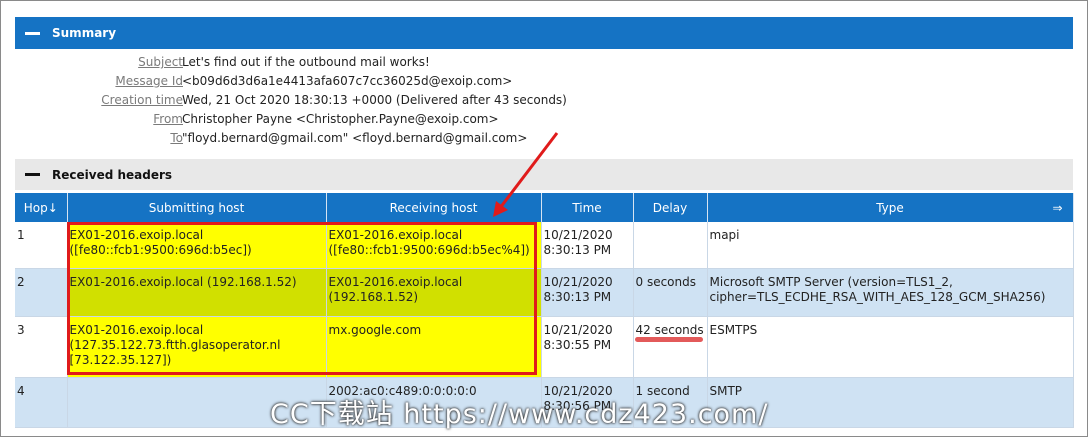 The width and height of the screenshot is (1088, 437). I want to click on subject-label: Subject, so click(103, 62).